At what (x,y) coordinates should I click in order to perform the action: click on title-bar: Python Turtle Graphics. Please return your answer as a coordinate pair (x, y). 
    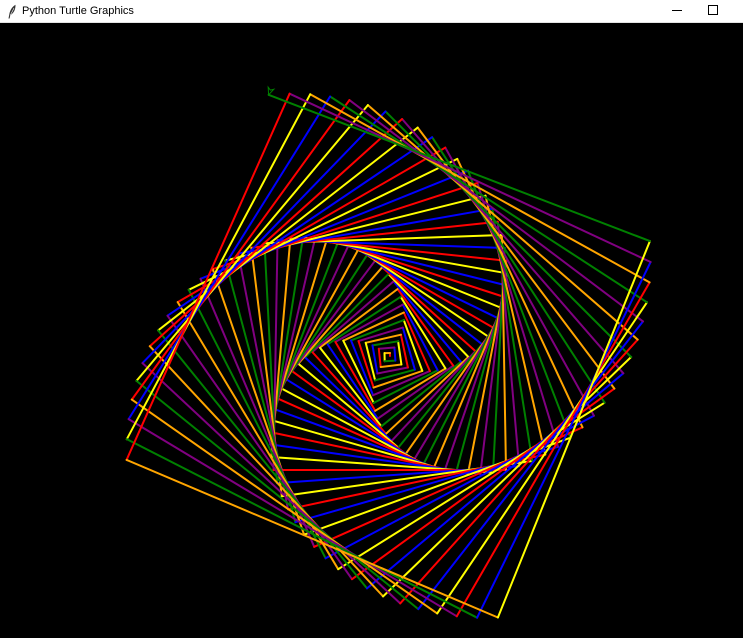
    Looking at the image, I should click on (371, 11).